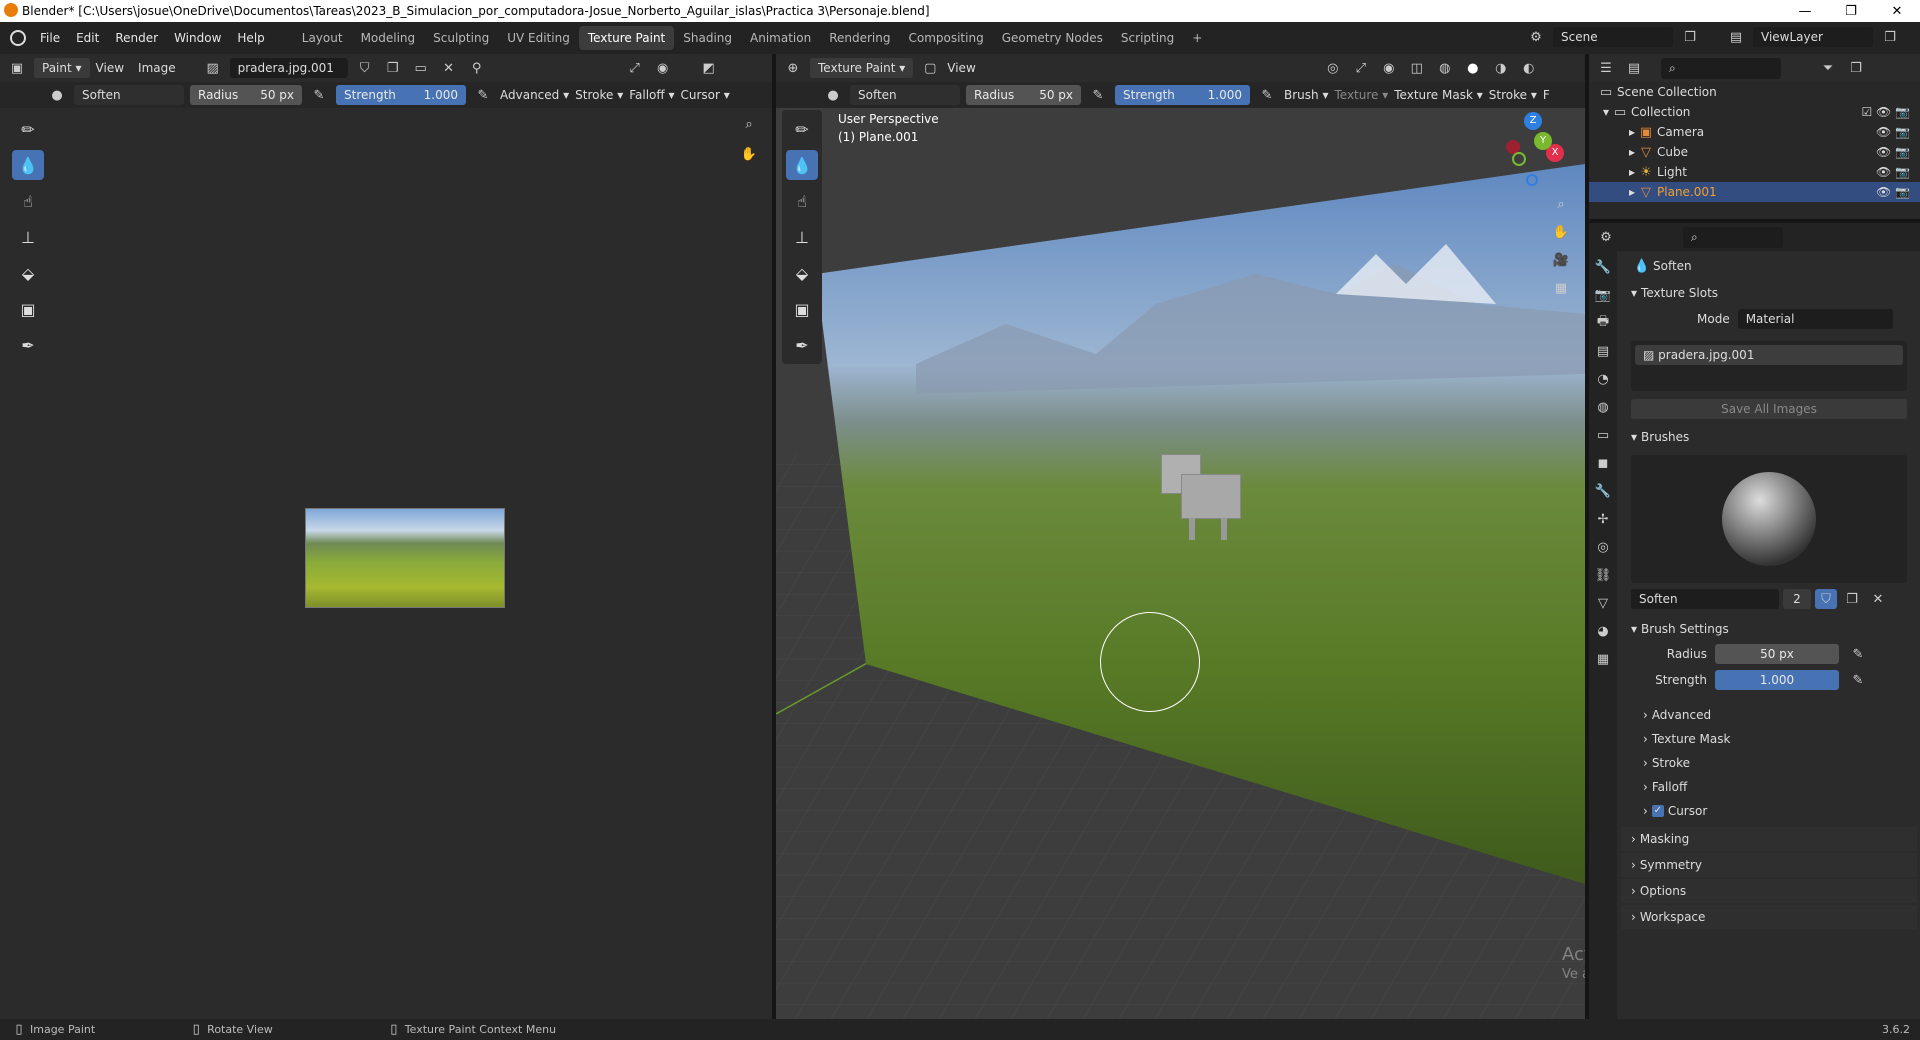  What do you see at coordinates (1561, 204) in the screenshot?
I see `vp-zoom-icon: ⌕` at bounding box center [1561, 204].